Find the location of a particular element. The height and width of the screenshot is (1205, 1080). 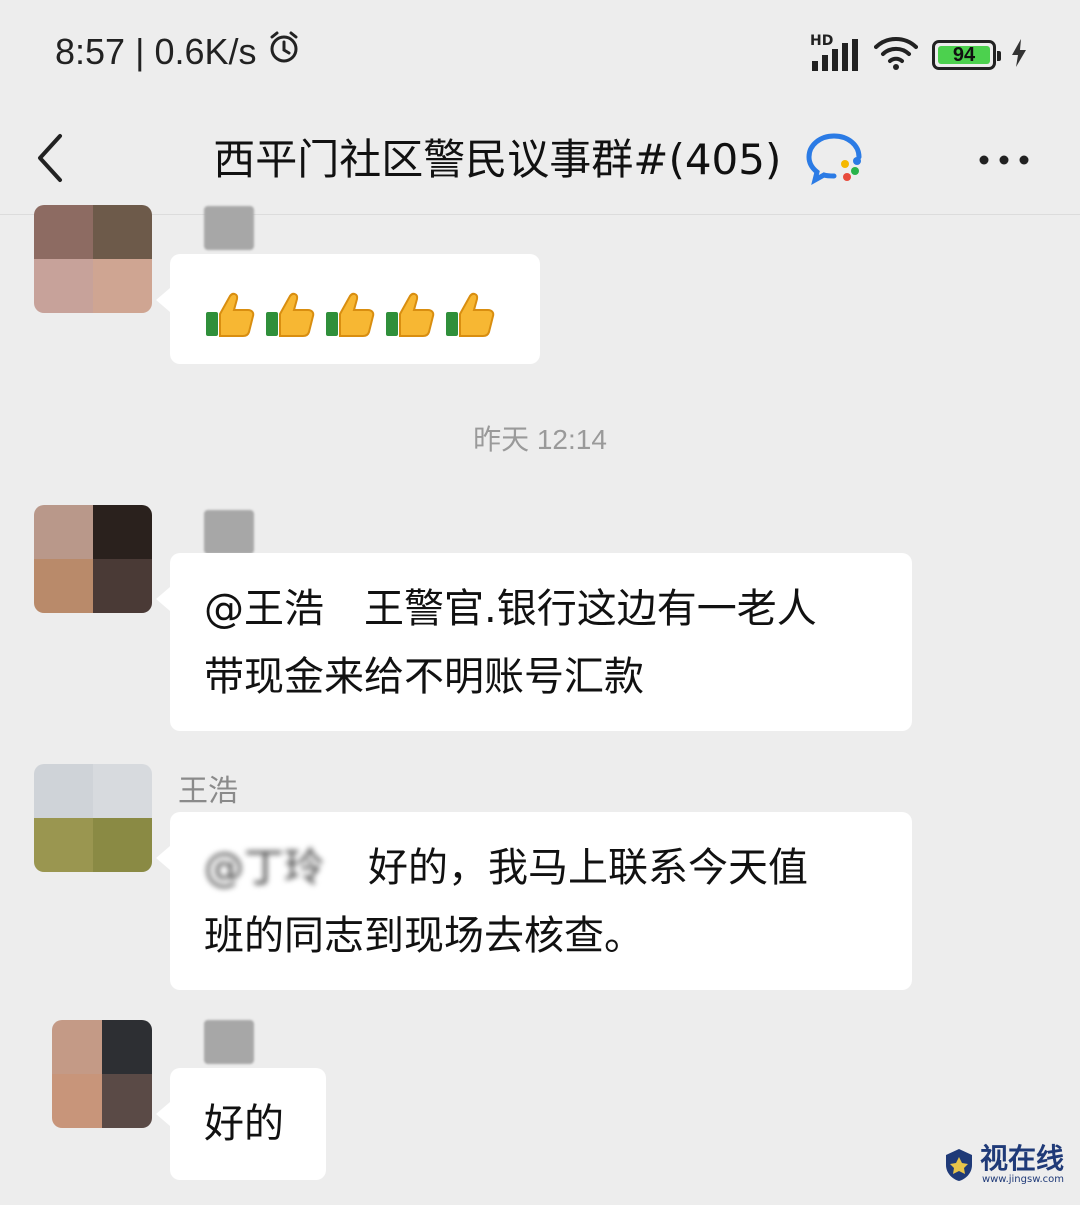

chat-title-row: 西平门社区警民议事群#(405) is located at coordinates (540, 160).